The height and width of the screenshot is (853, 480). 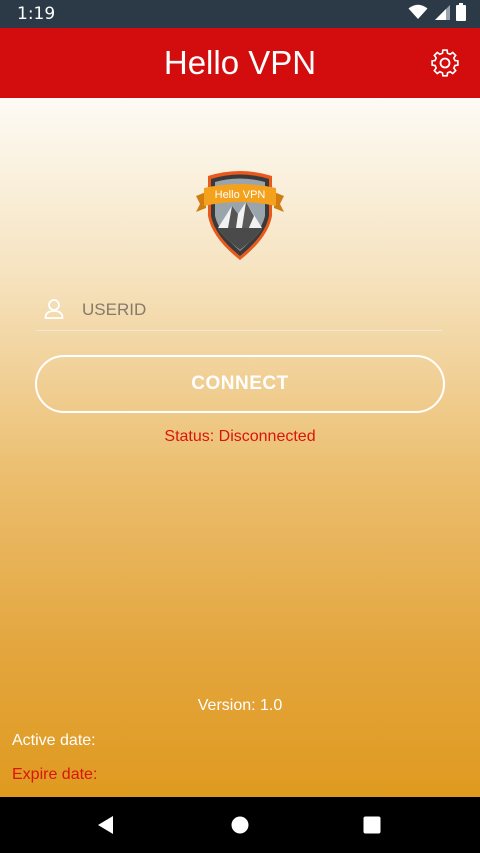 I want to click on userid-field, so click(x=239, y=312).